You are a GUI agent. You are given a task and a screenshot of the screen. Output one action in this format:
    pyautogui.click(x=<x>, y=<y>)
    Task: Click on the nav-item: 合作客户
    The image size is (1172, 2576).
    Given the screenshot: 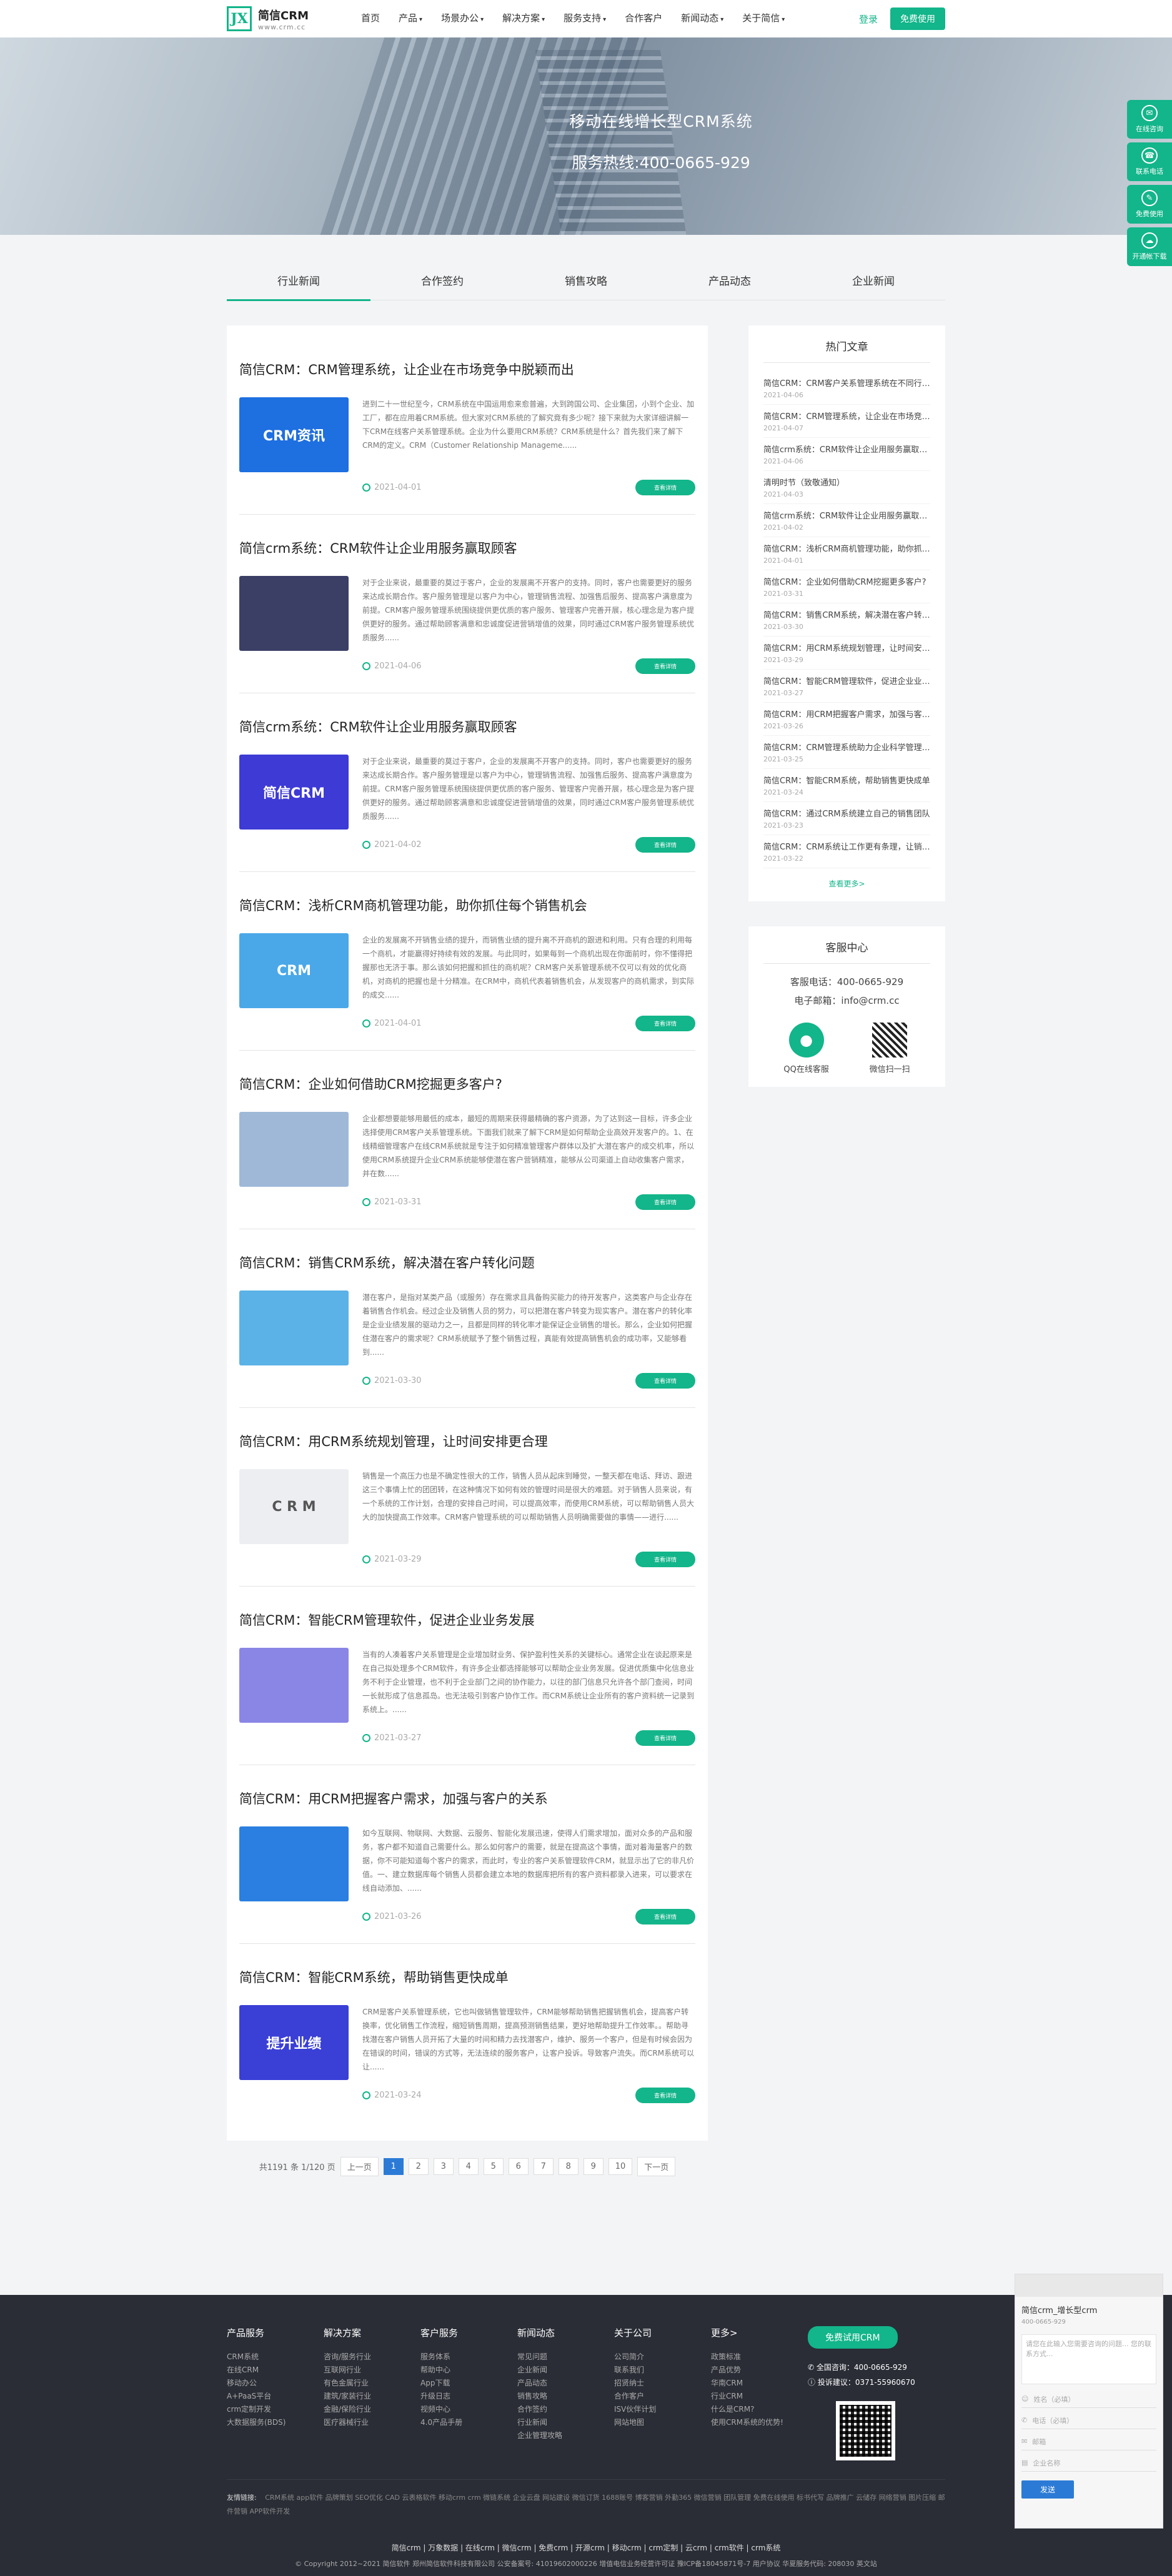 What is the action you would take?
    pyautogui.click(x=644, y=19)
    